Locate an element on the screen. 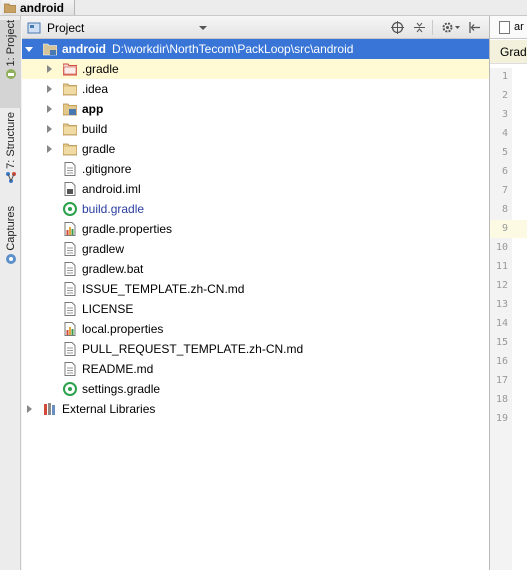 This screenshot has height=570, width=527. line-number: 17 is located at coordinates (501, 380).